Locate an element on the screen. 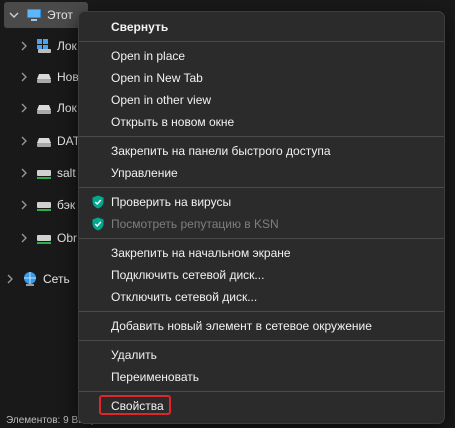 The image size is (455, 428). menu-item-label: Закрепить на панели быстрого доступа is located at coordinates (221, 151).